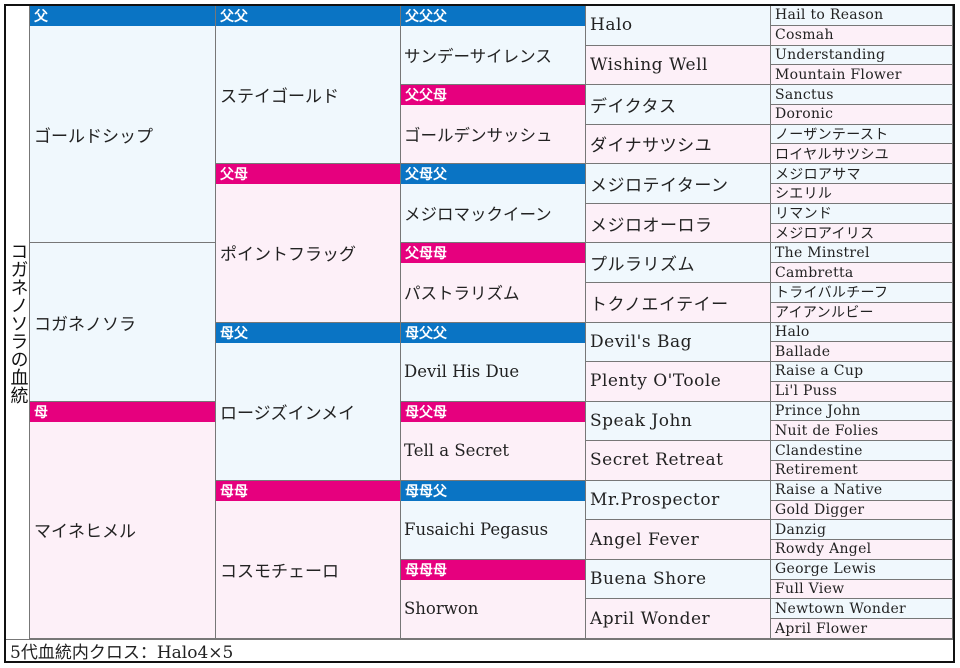 Image resolution: width=960 pixels, height=668 pixels. What do you see at coordinates (493, 253) in the screenshot?
I see `header-sdd: 父母母` at bounding box center [493, 253].